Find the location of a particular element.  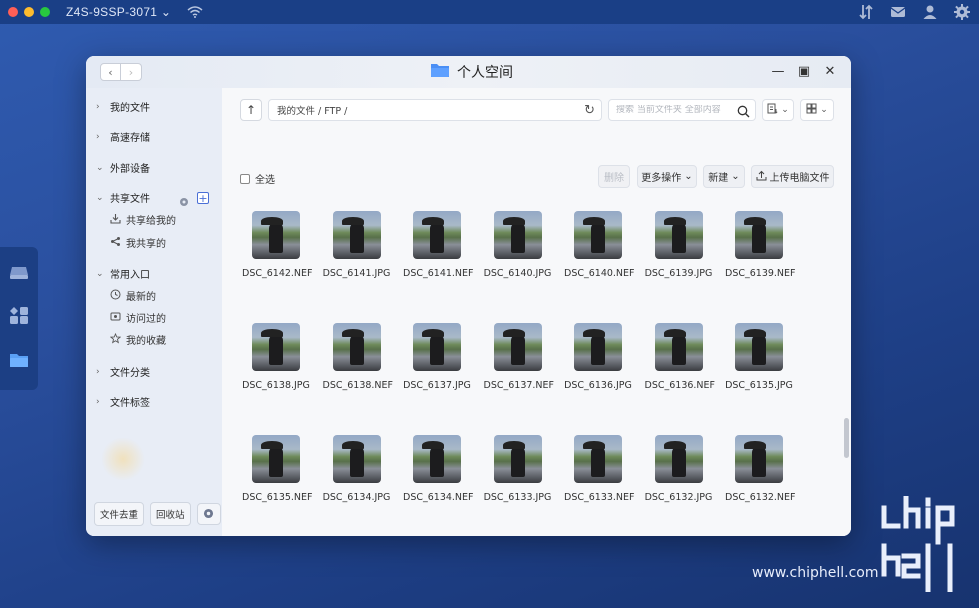

file-item: DSC_6141.JPG is located at coordinates (357, 245).